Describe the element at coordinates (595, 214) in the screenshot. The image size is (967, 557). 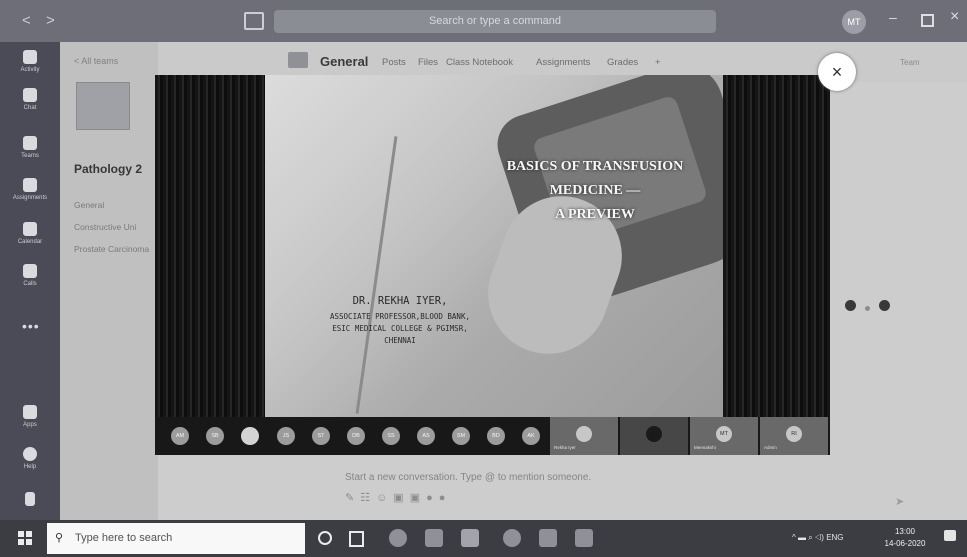
I see `slide-title-line: A PREVIEW` at that location.